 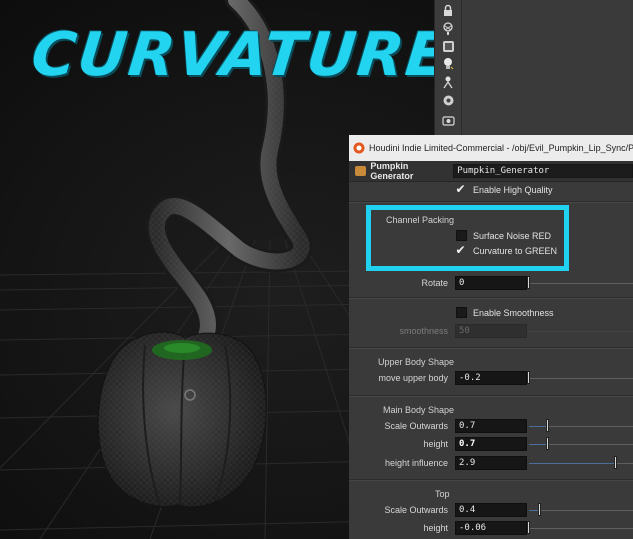 I want to click on main-scale-outwards-slider-handle, so click(x=547, y=425).